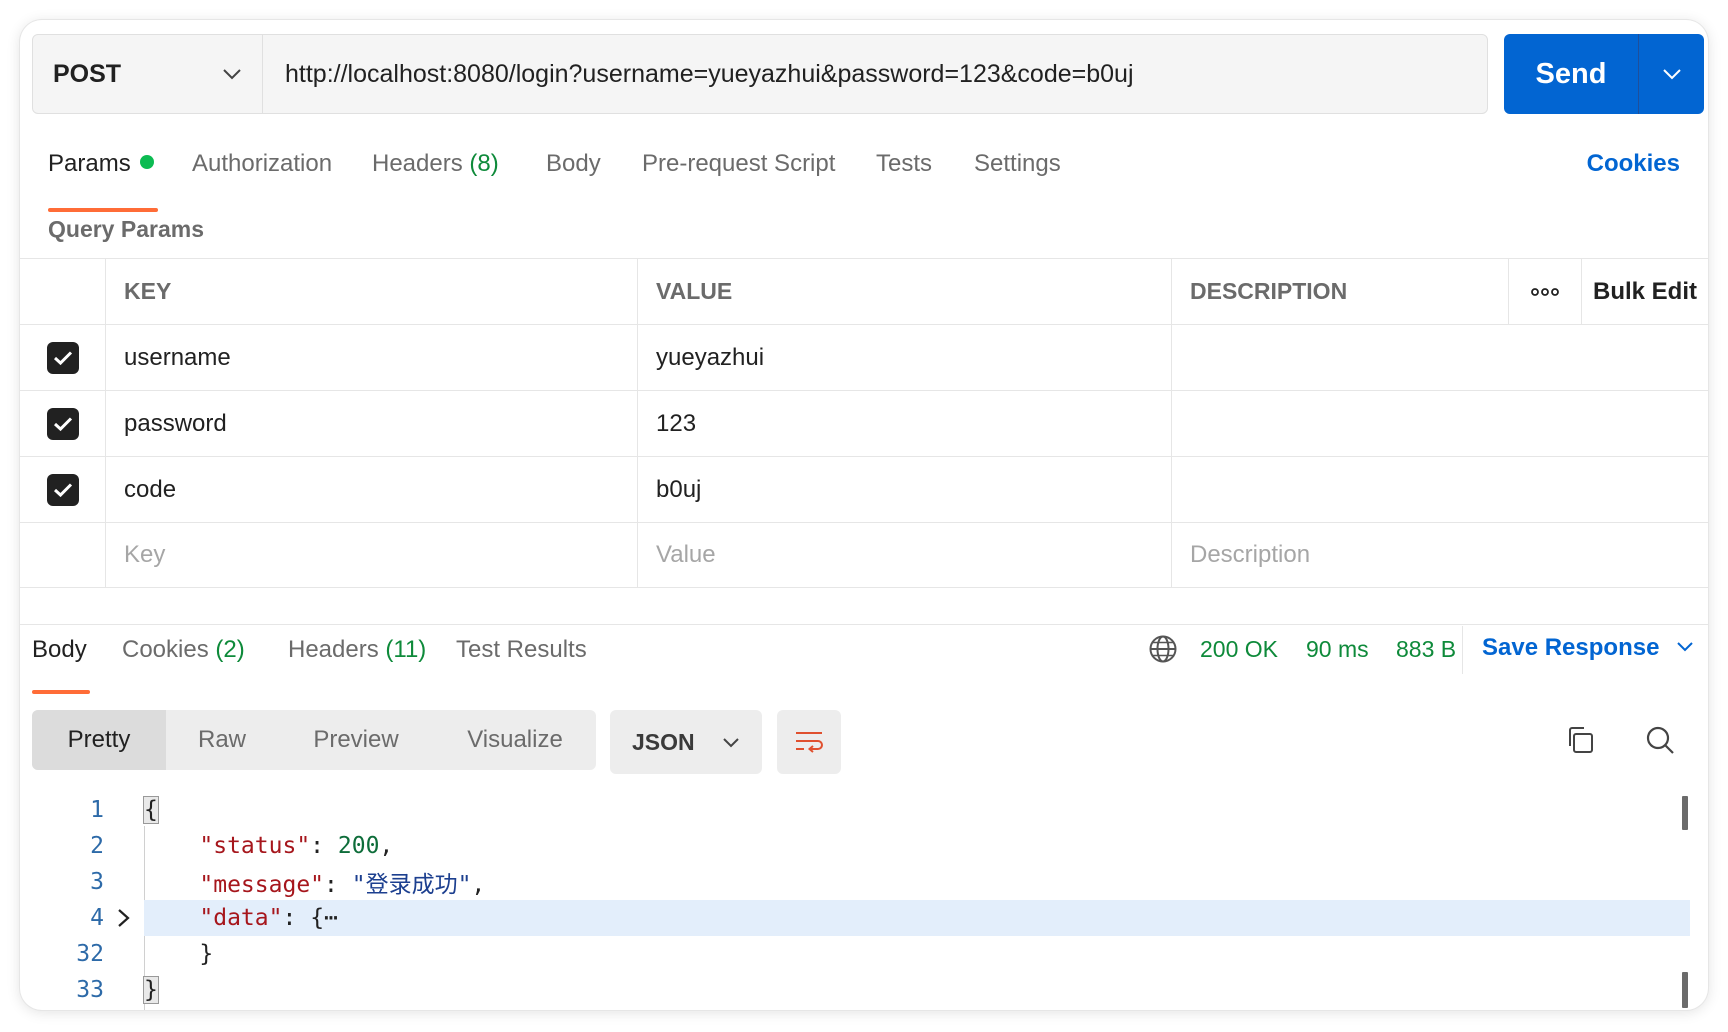 The height and width of the screenshot is (1032, 1728). What do you see at coordinates (101, 164) in the screenshot?
I see `tab-params: Params` at bounding box center [101, 164].